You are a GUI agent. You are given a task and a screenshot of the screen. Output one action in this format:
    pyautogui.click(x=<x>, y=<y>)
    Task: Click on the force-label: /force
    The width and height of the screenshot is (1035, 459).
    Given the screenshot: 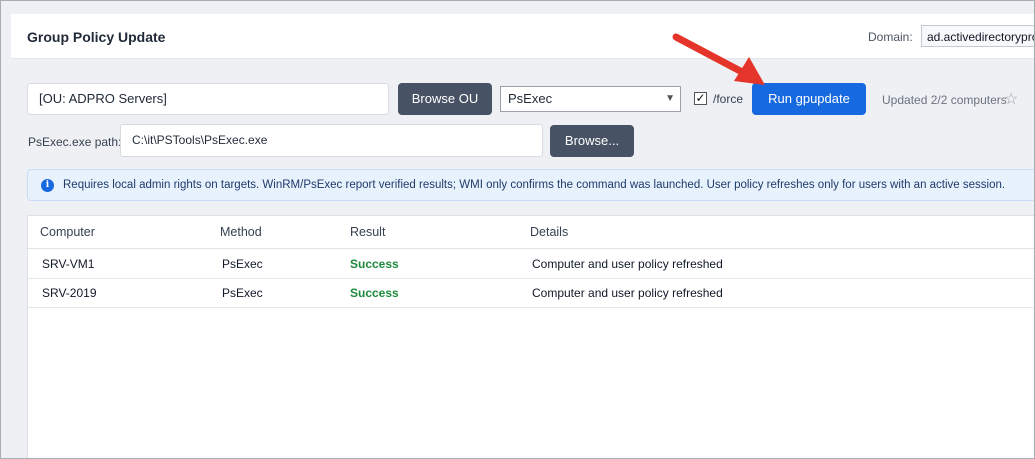 What is the action you would take?
    pyautogui.click(x=728, y=99)
    